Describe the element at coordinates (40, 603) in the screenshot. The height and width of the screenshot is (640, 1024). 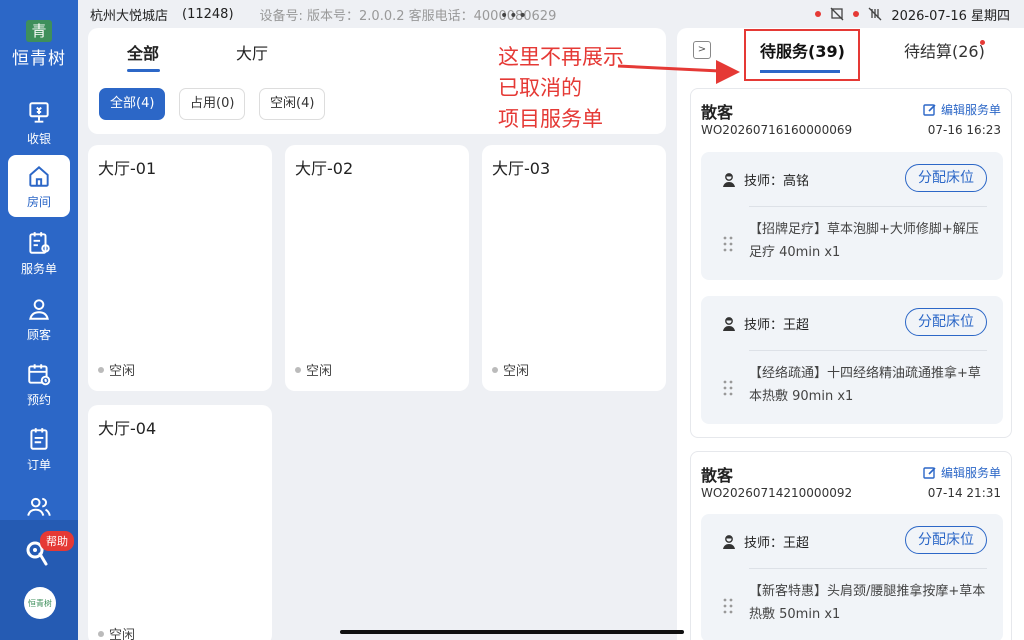
I see `bottom-brand-logo: 恒青树` at that location.